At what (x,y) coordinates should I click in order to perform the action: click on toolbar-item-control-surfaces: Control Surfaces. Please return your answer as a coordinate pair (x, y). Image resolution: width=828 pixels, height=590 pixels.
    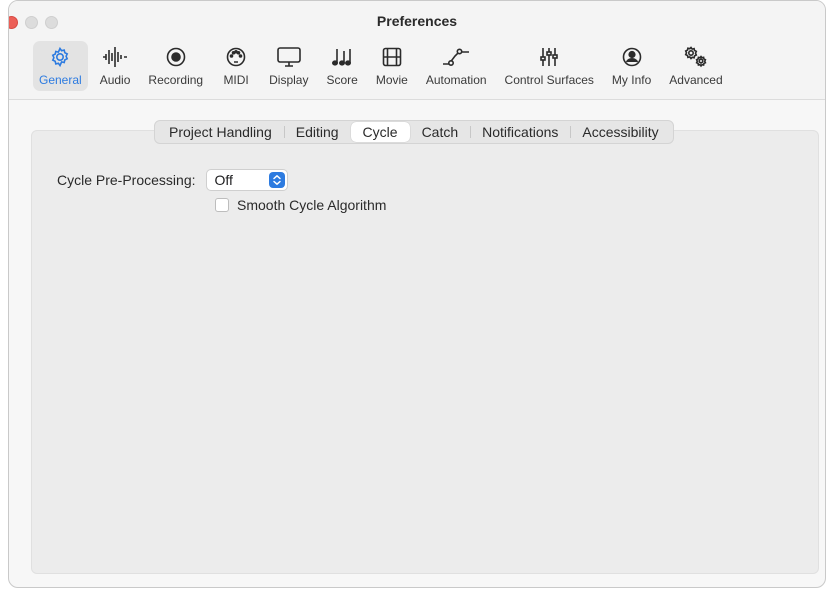
    Looking at the image, I should click on (549, 66).